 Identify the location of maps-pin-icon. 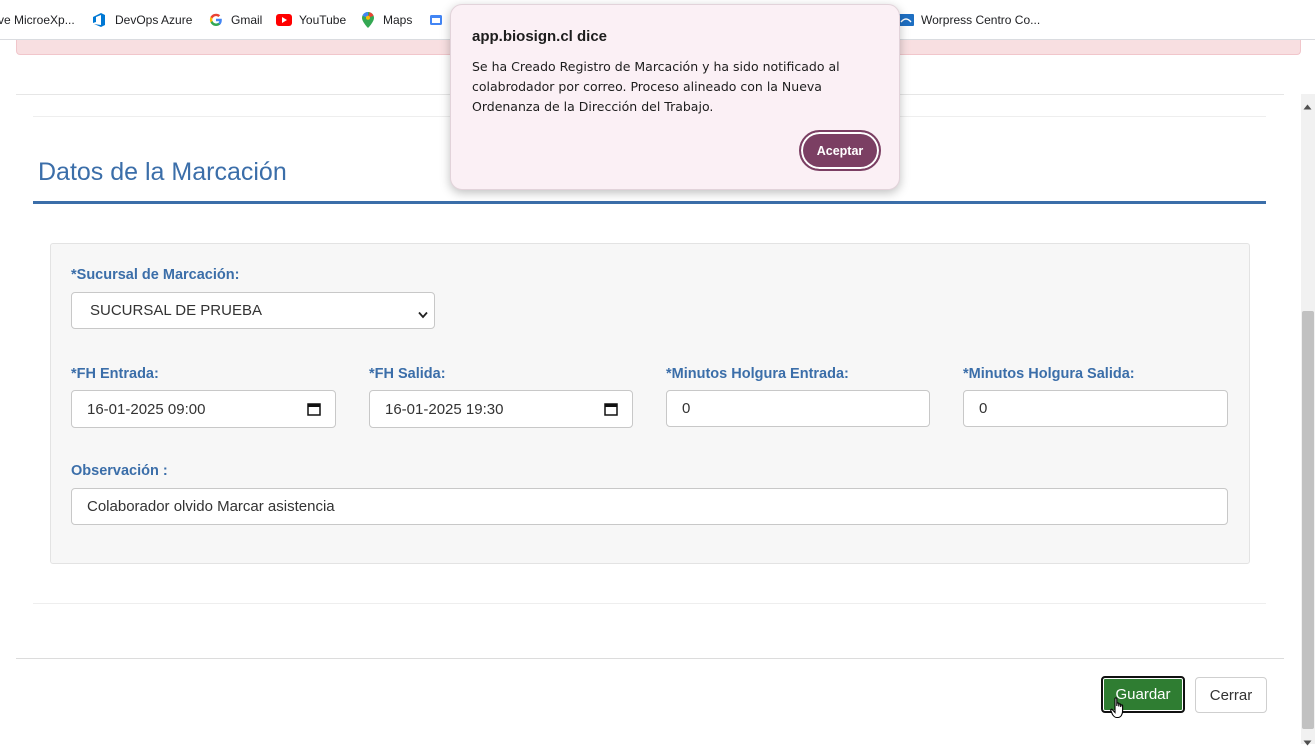
(368, 20).